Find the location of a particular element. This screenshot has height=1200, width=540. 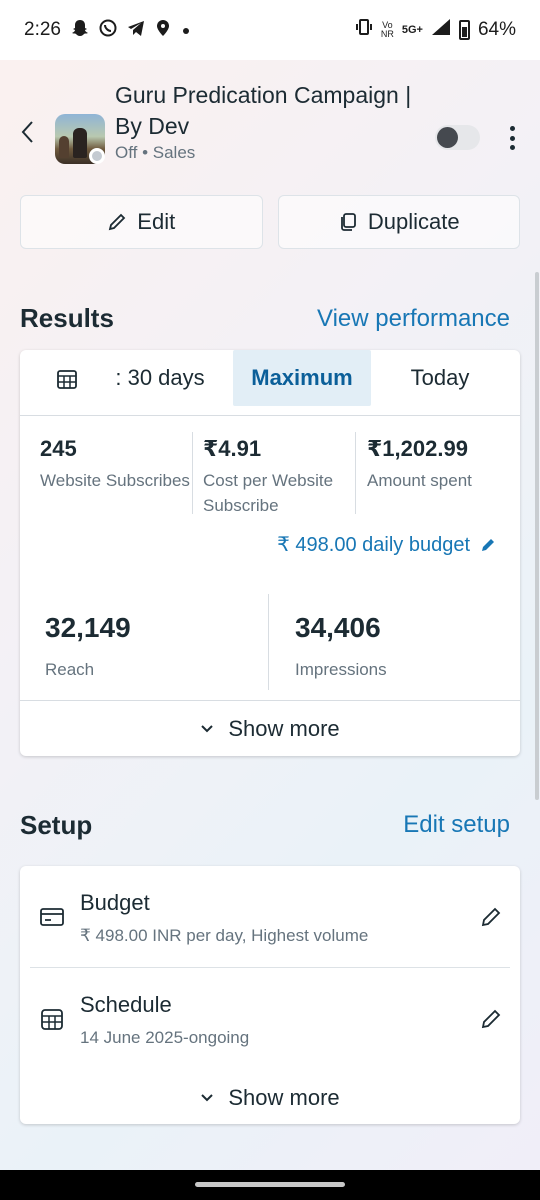

edit-button: Edit is located at coordinates (141, 222).